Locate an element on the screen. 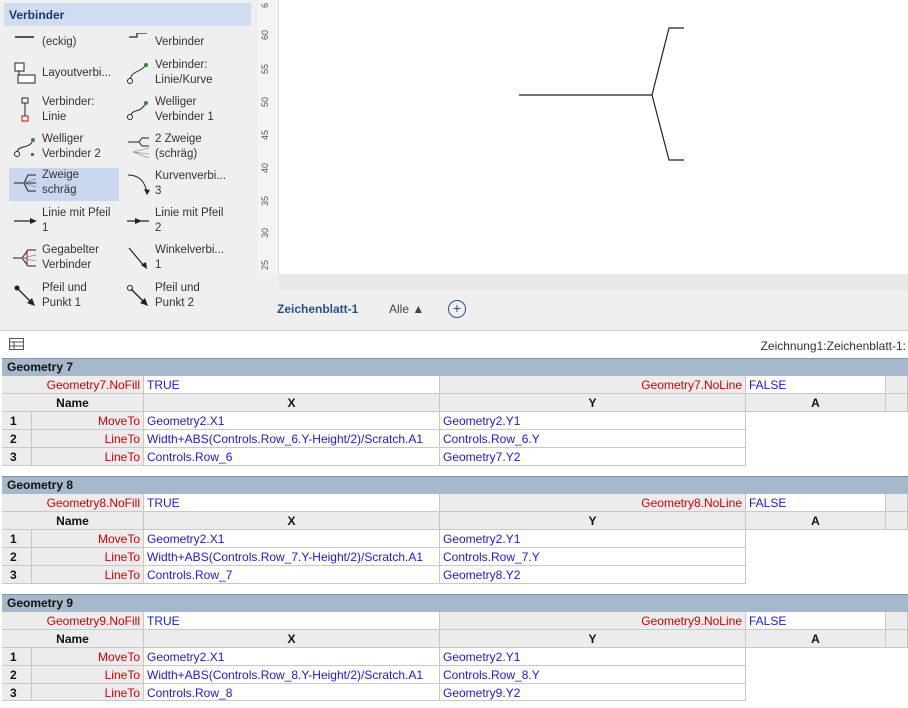 The image size is (908, 708). x-formula-cell: Controls.Row_6 is located at coordinates (292, 457).